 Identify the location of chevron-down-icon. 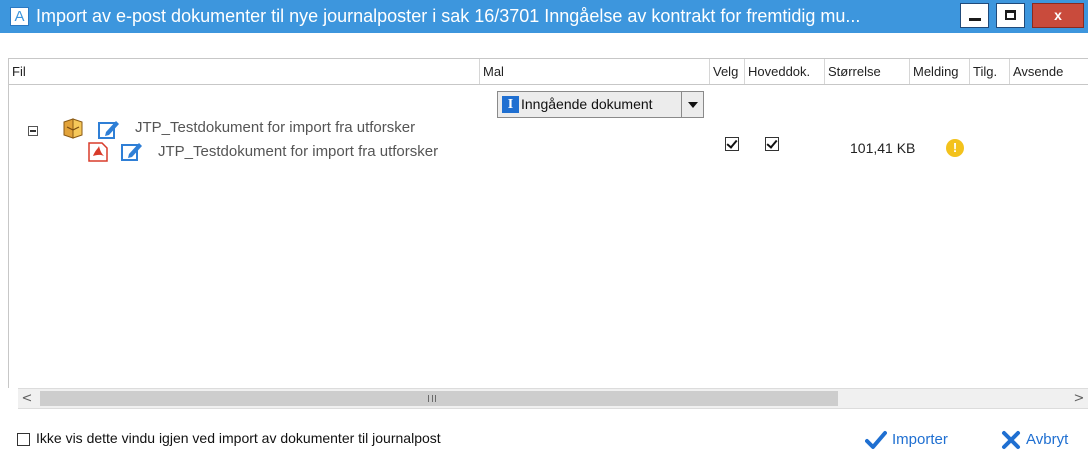
(692, 104).